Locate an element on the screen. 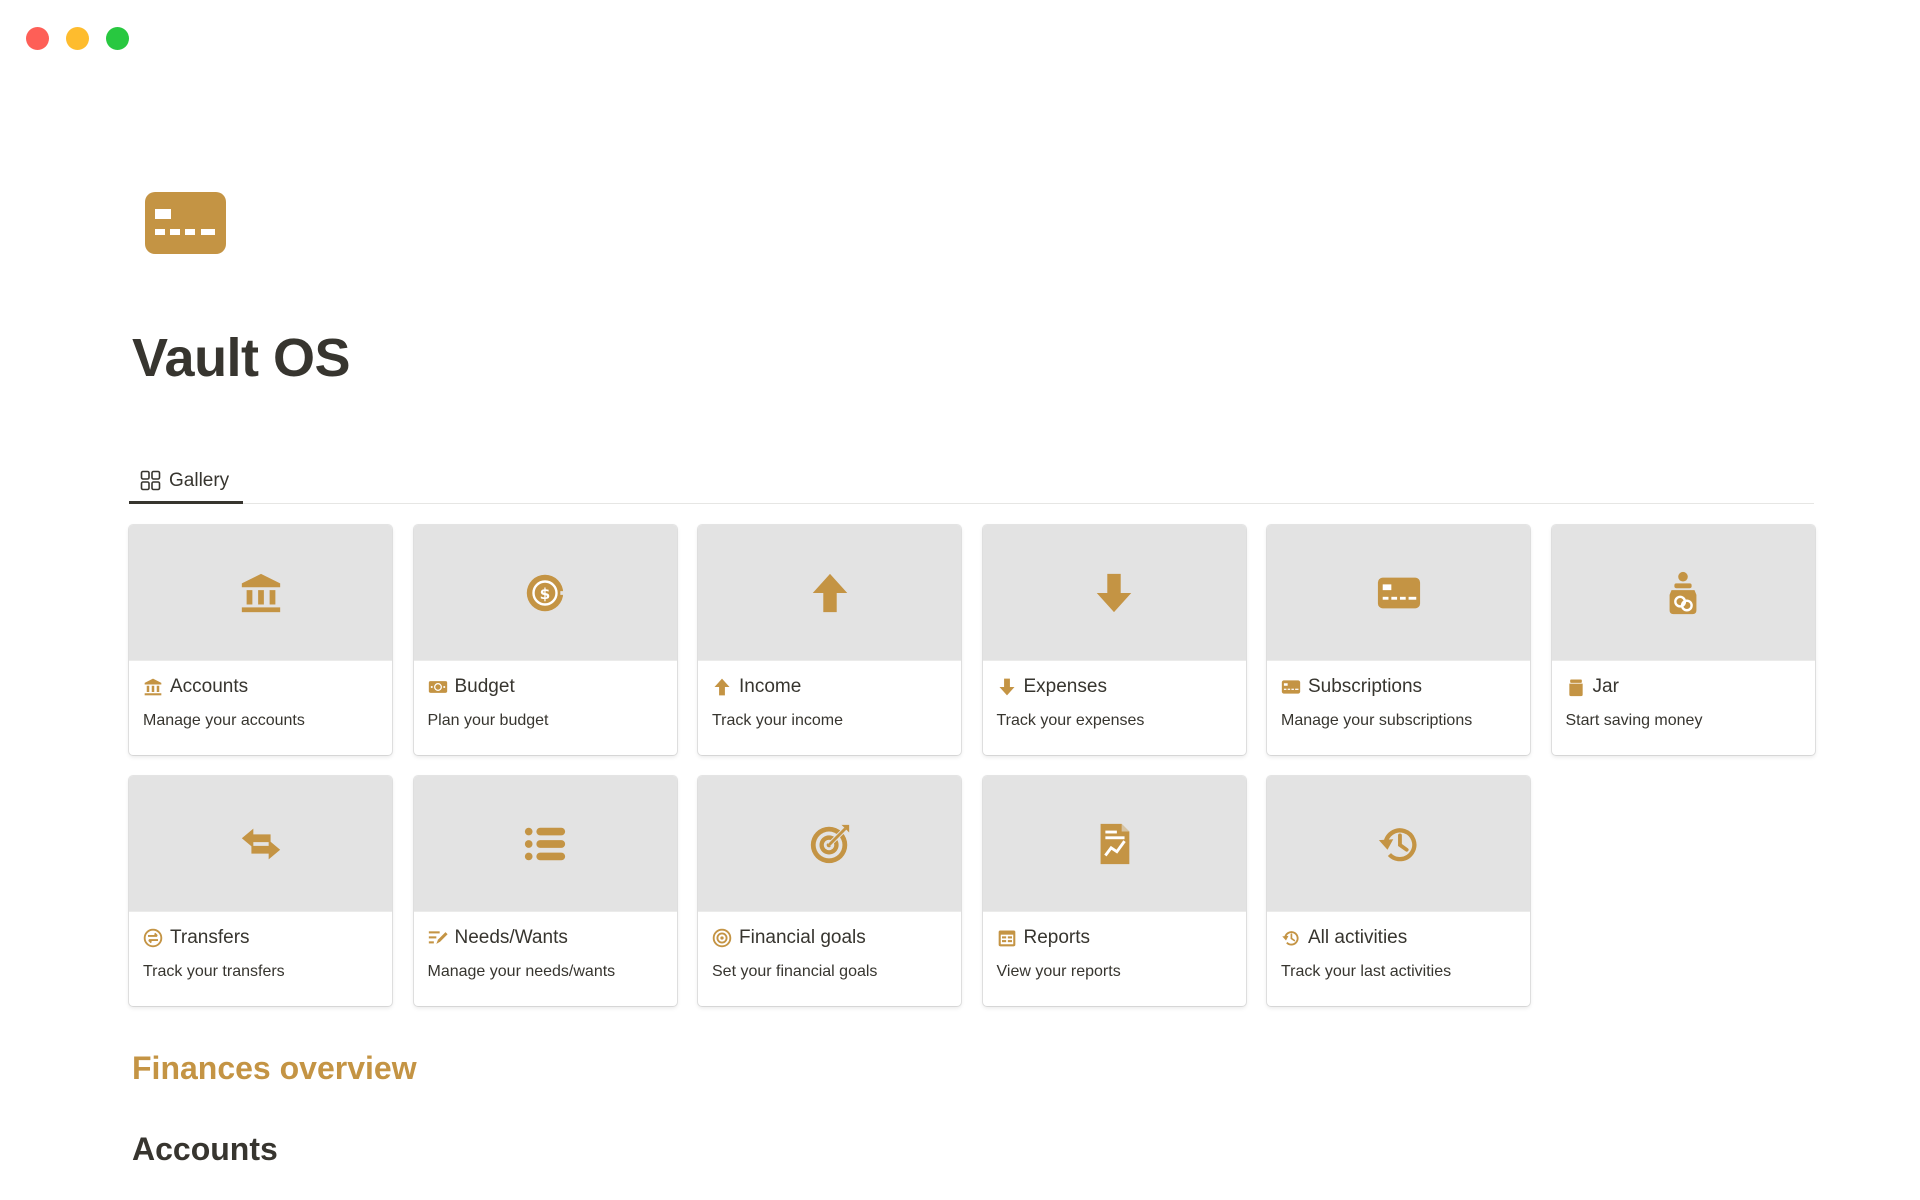 This screenshot has width=1920, height=1200. card-description: View your reports is located at coordinates (1058, 971).